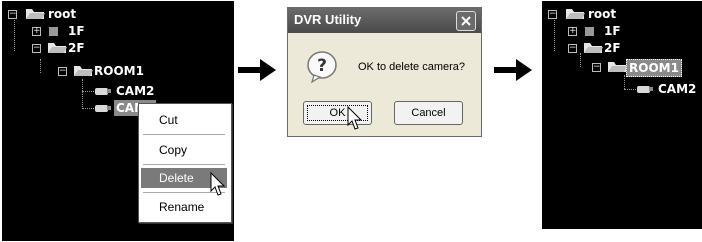 The height and width of the screenshot is (242, 702). I want to click on cancel-button-label: Cancel, so click(428, 113).